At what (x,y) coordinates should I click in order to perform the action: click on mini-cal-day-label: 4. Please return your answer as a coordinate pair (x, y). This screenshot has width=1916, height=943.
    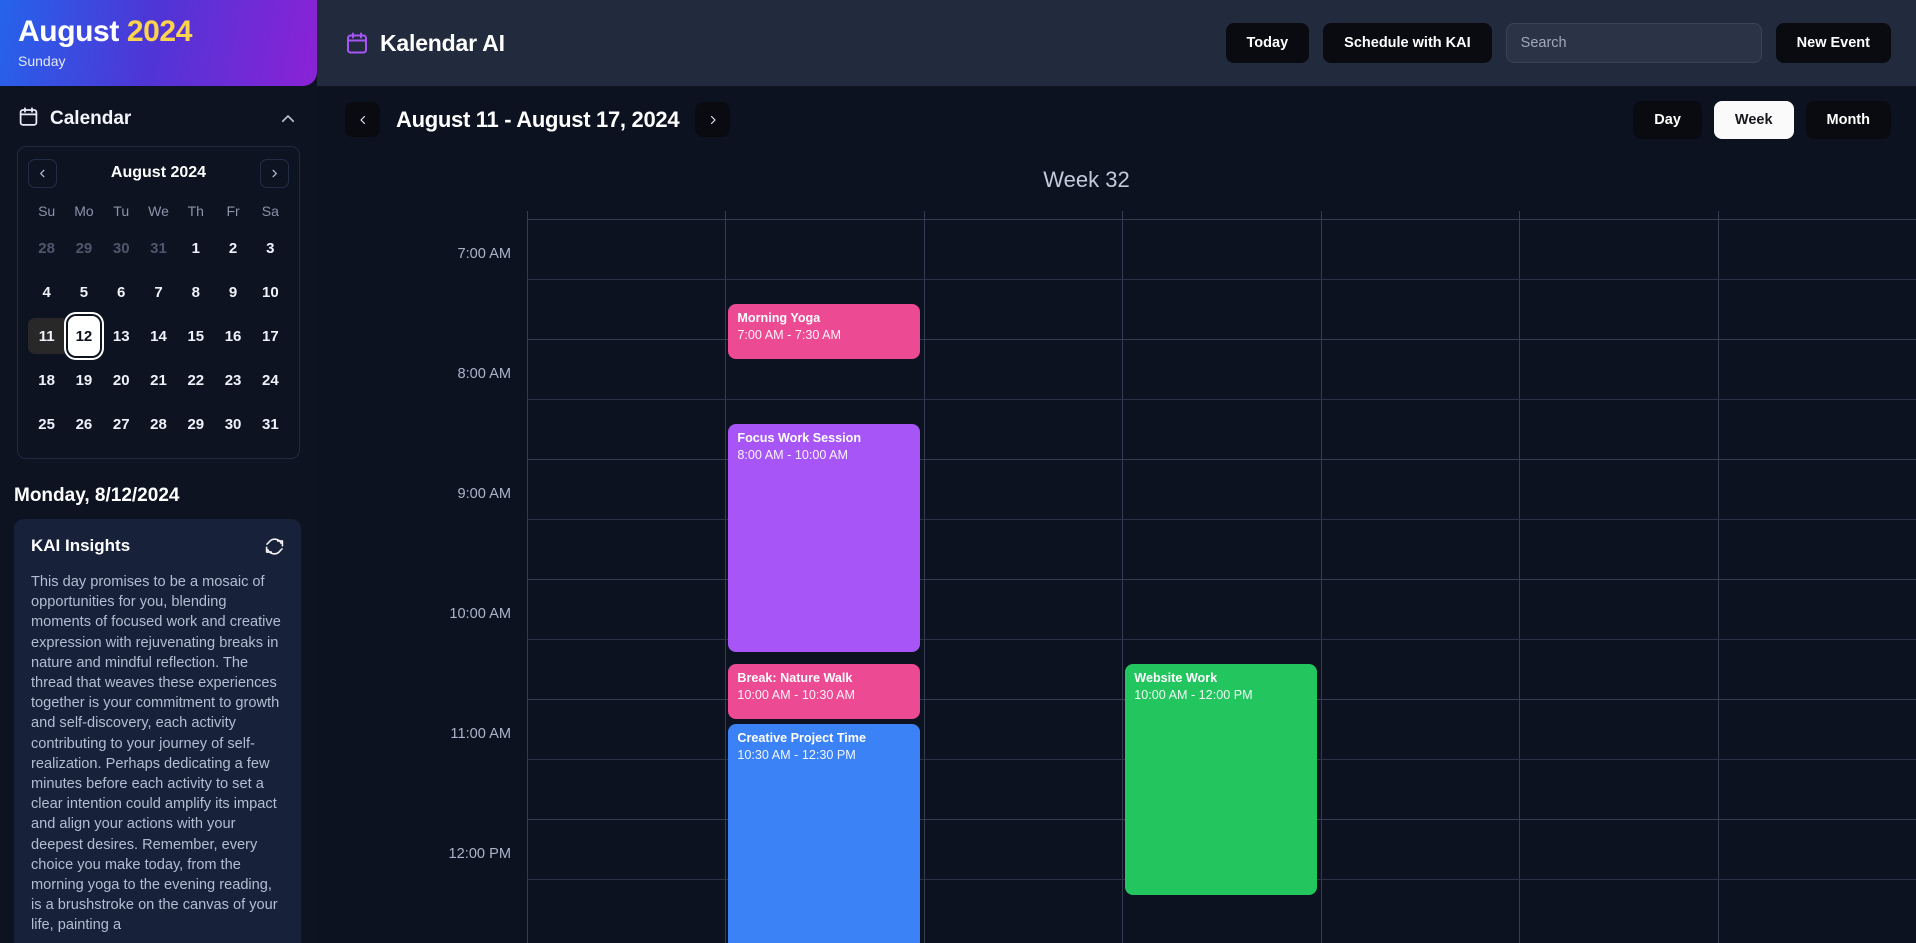
    Looking at the image, I should click on (46, 292).